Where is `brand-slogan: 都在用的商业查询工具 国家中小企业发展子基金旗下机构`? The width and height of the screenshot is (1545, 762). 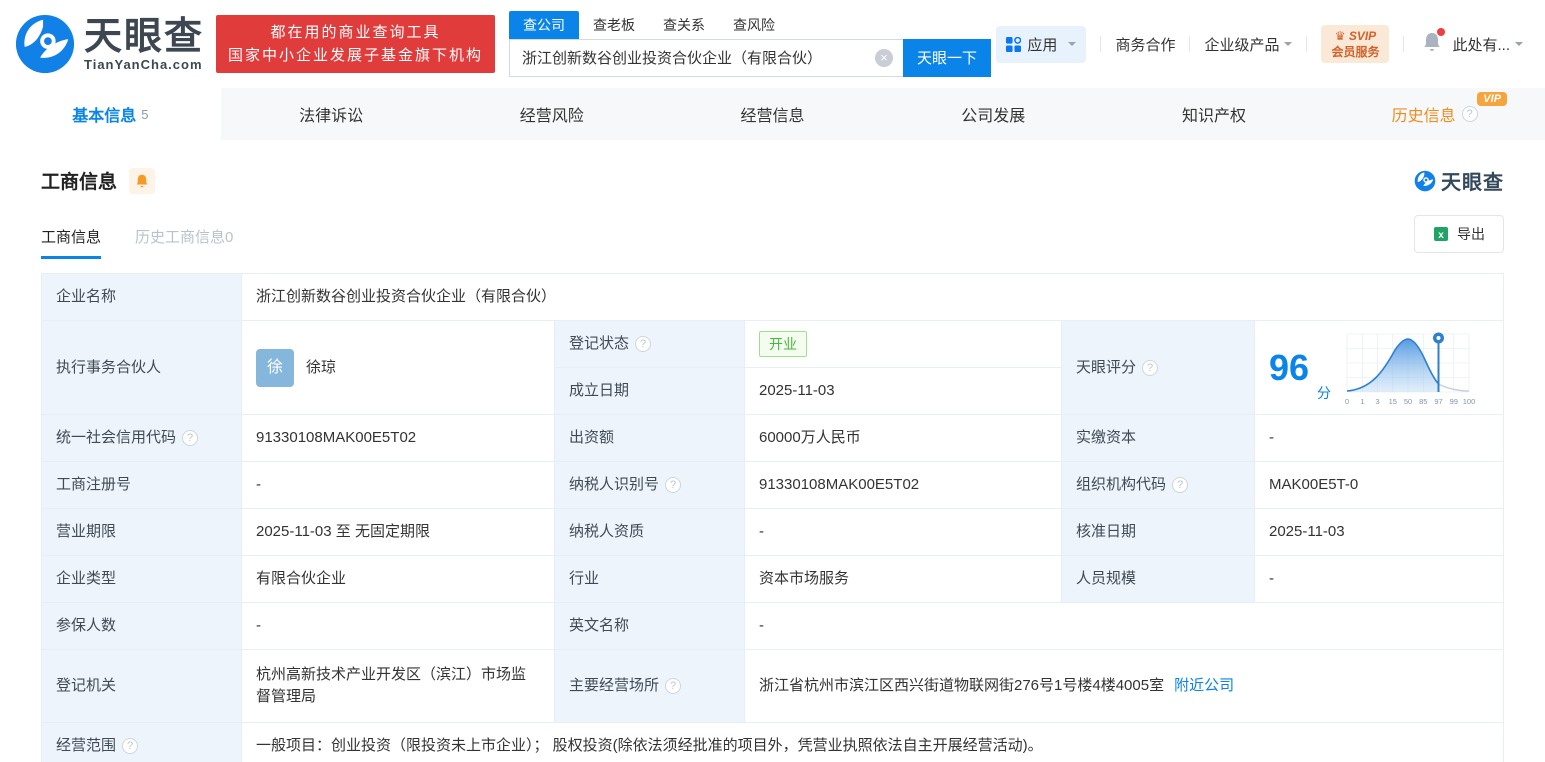 brand-slogan: 都在用的商业查询工具 国家中小企业发展子基金旗下机构 is located at coordinates (356, 44).